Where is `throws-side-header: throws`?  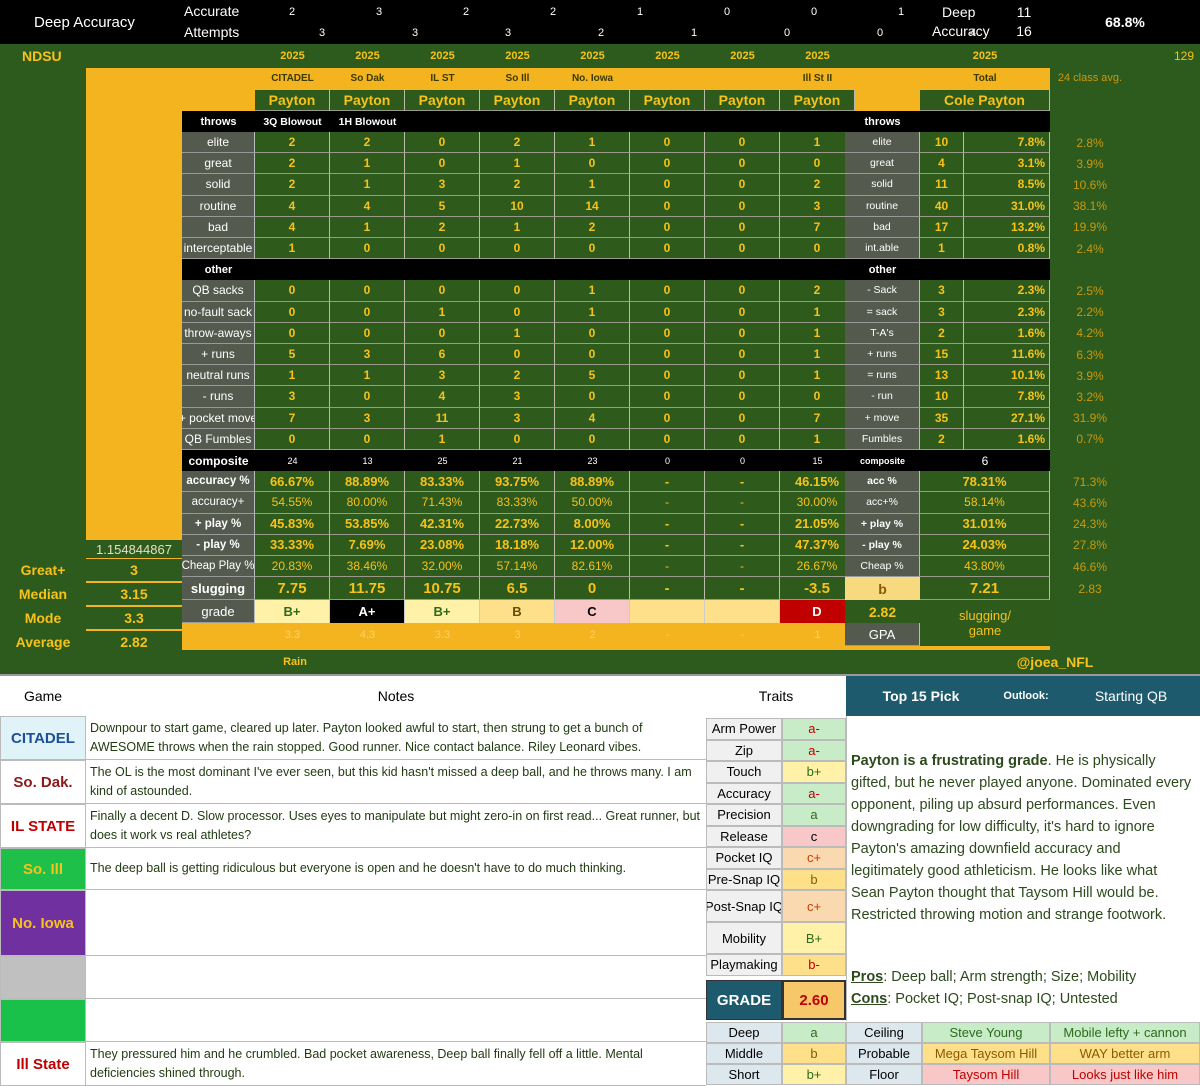
throws-side-header: throws is located at coordinates (882, 121).